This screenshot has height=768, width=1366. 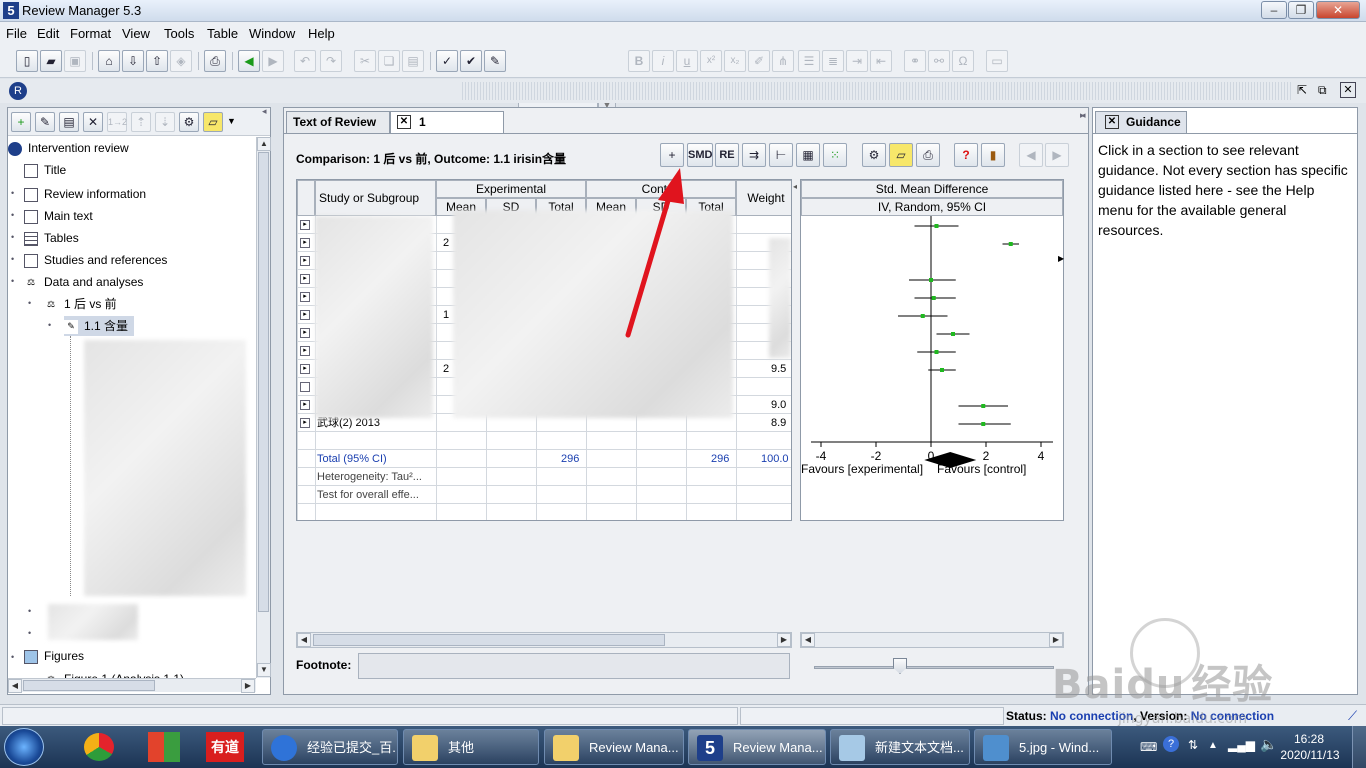 What do you see at coordinates (51, 61) in the screenshot?
I see `open-folder-icon: ▰` at bounding box center [51, 61].